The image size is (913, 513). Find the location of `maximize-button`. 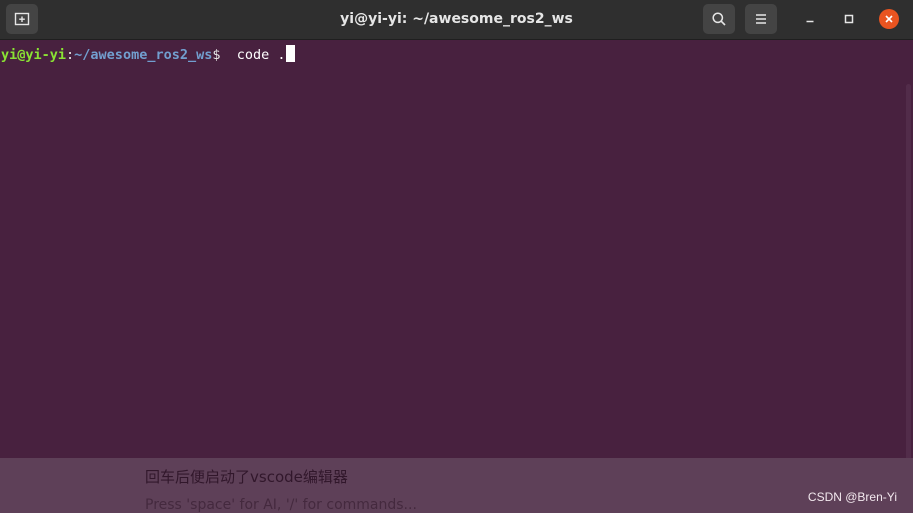

maximize-button is located at coordinates (849, 19).